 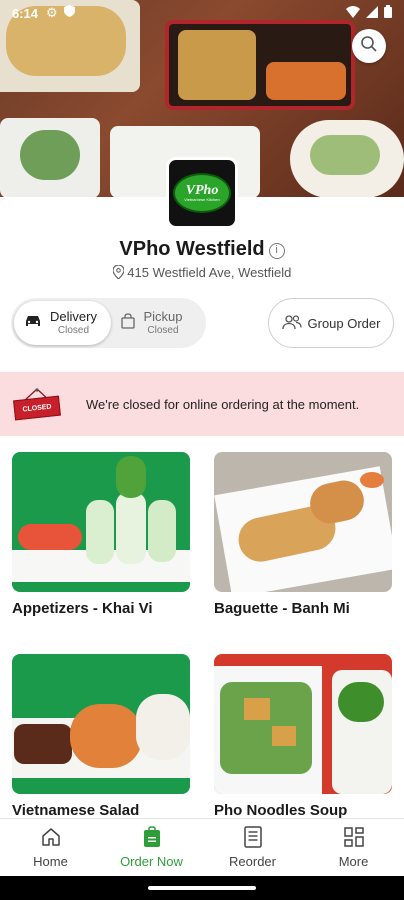 I want to click on system-gesture-bar, so click(x=202, y=888).